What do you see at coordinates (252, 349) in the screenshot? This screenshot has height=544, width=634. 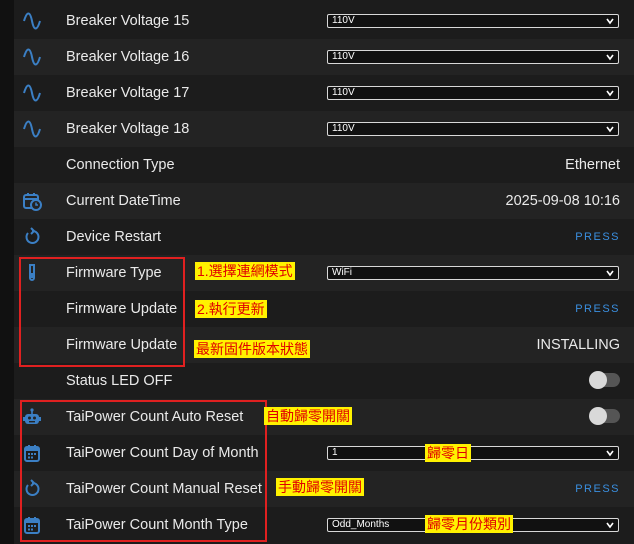 I see `annotation-firmware-status: 最新固件版本狀態` at bounding box center [252, 349].